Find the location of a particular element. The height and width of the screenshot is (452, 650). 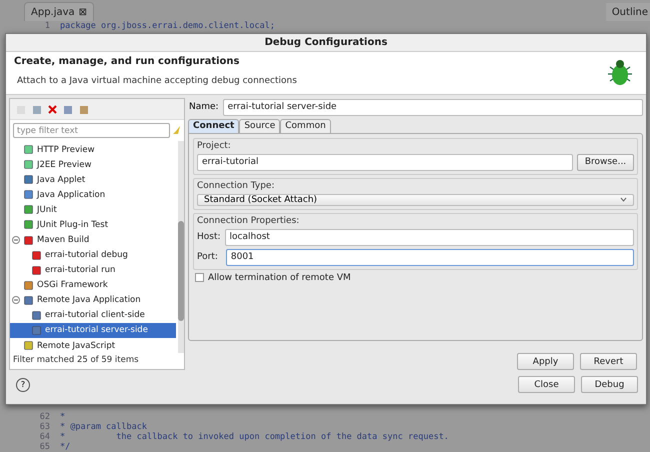

port-label: Port: is located at coordinates (207, 257).